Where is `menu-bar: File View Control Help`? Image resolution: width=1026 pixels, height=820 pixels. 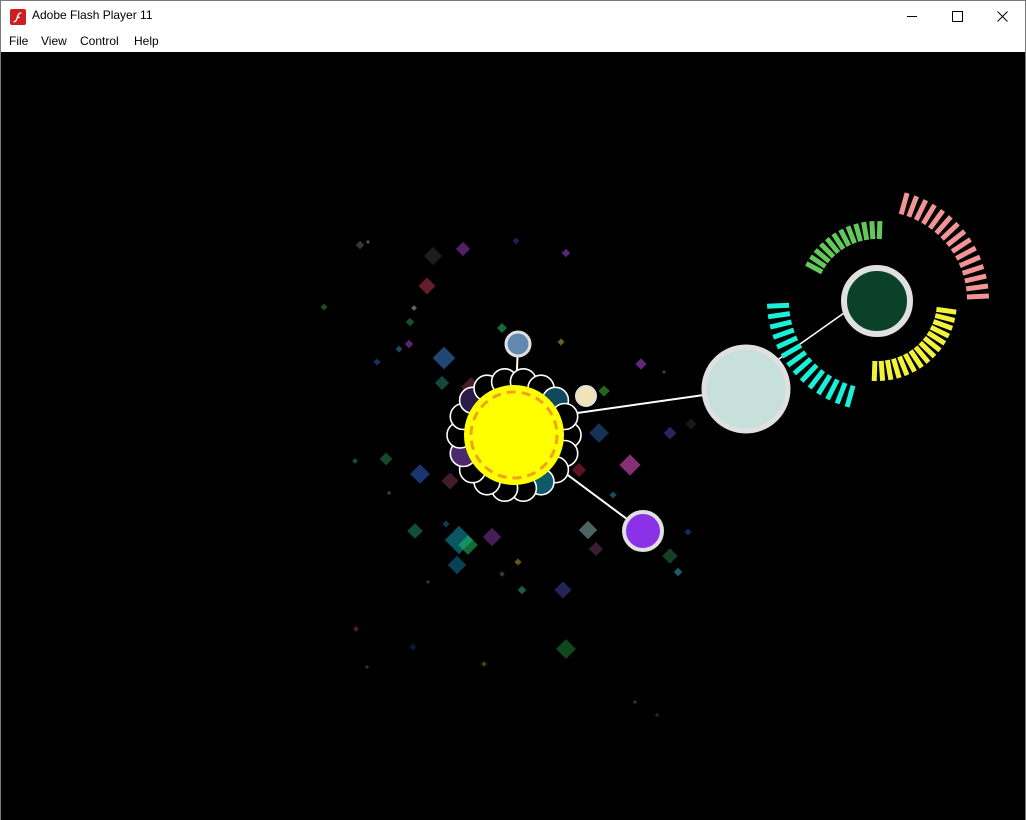
menu-bar: File View Control Help is located at coordinates (513, 41).